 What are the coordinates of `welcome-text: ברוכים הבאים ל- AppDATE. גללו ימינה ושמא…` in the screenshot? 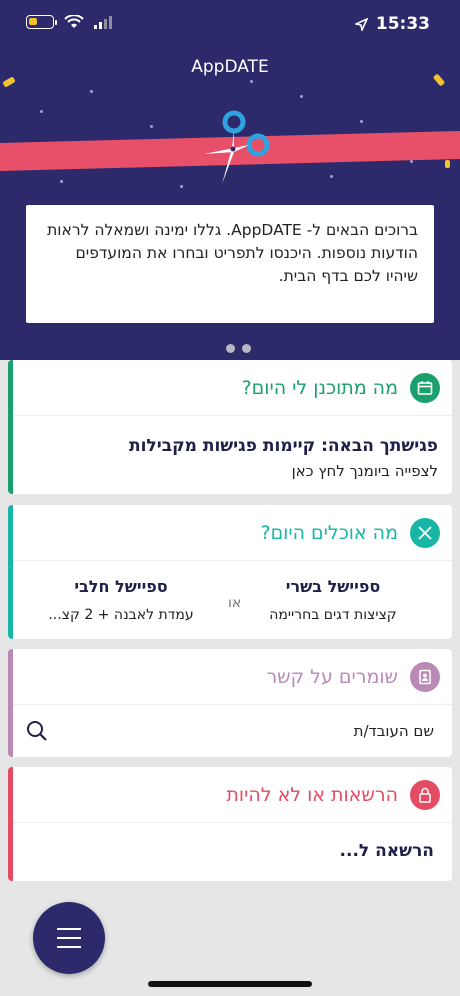 It's located at (232, 253).